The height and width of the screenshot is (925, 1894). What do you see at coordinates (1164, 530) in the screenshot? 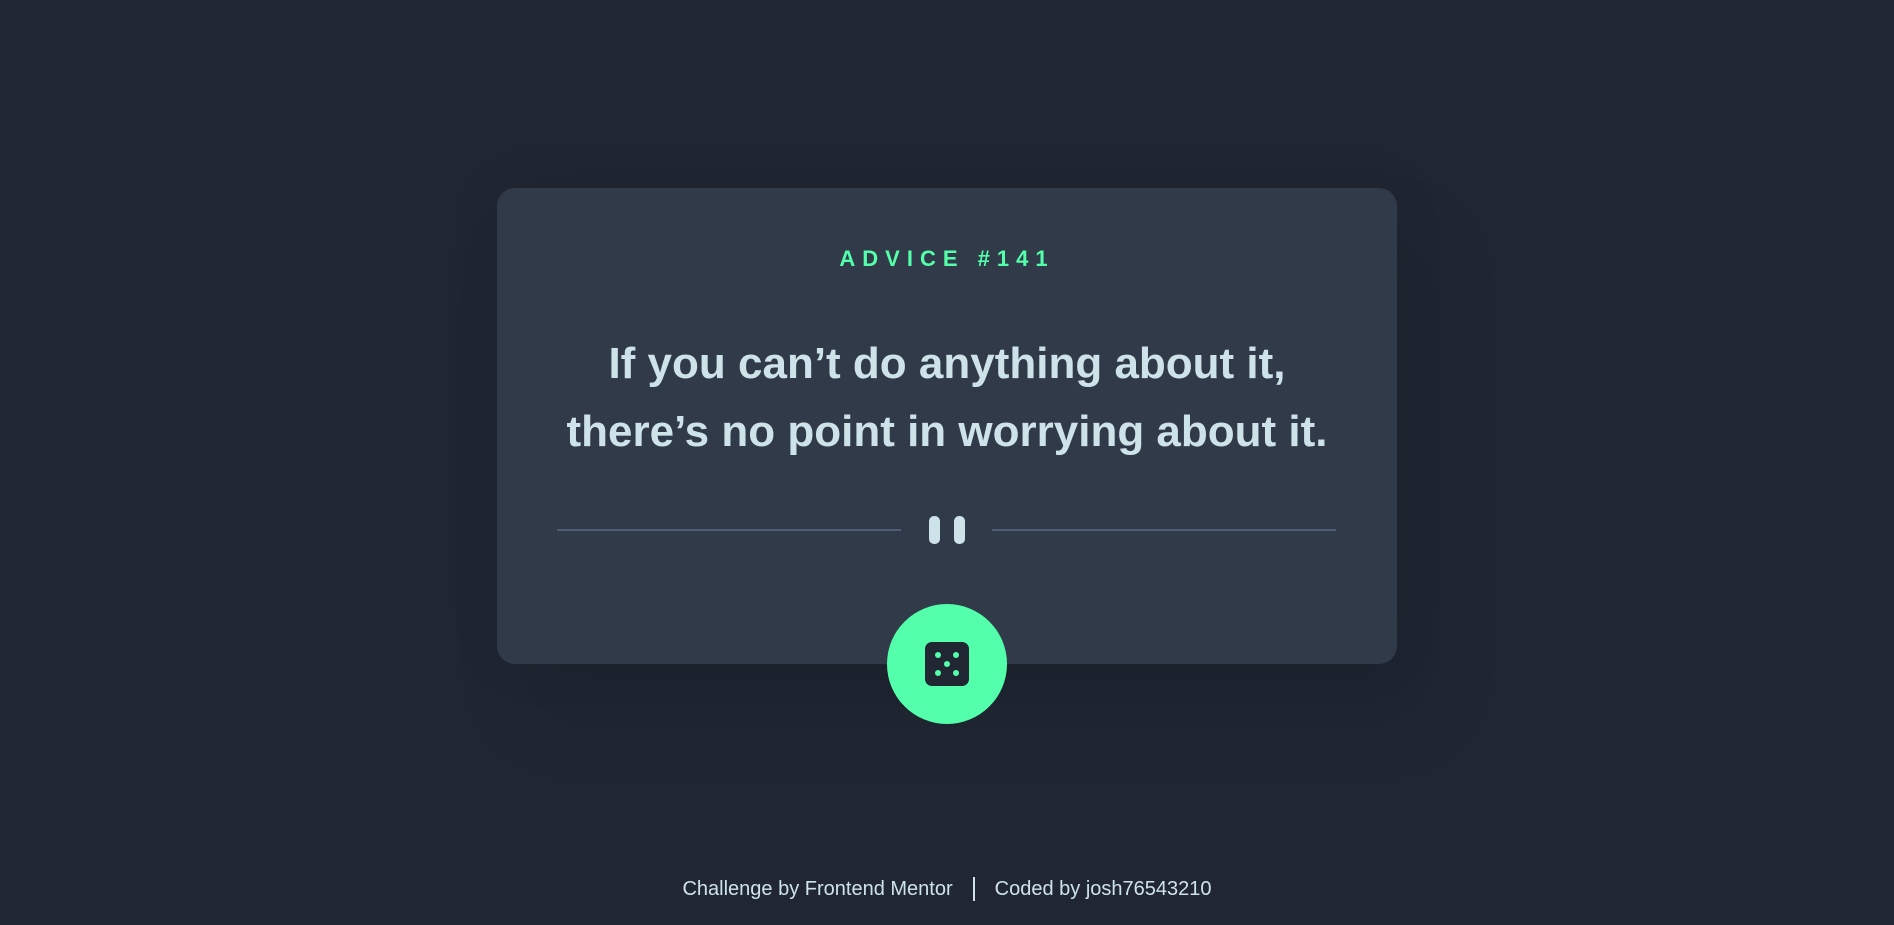
I see `divider-line-right` at bounding box center [1164, 530].